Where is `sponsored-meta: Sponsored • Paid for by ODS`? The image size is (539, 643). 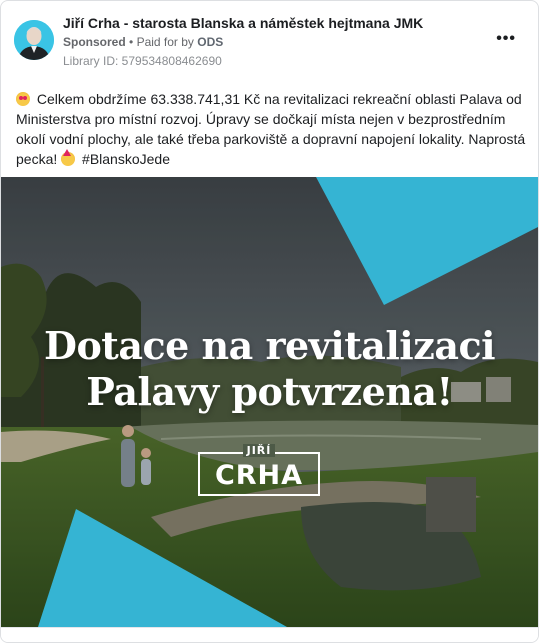 sponsored-meta: Sponsored • Paid for by ODS is located at coordinates (143, 42).